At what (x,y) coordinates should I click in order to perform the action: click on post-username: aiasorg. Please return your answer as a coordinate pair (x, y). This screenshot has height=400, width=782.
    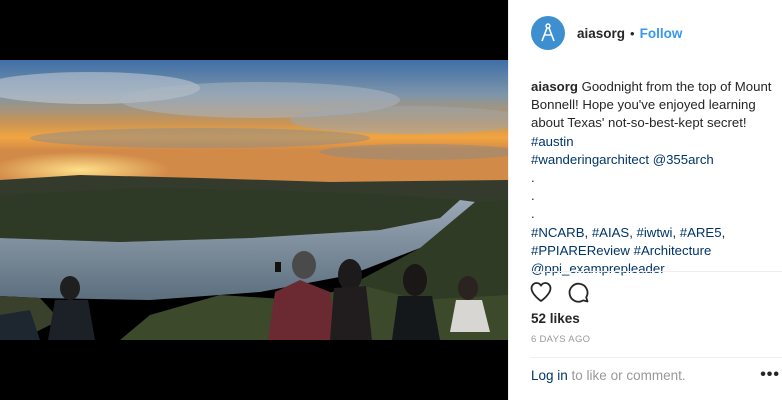
    Looking at the image, I should click on (601, 33).